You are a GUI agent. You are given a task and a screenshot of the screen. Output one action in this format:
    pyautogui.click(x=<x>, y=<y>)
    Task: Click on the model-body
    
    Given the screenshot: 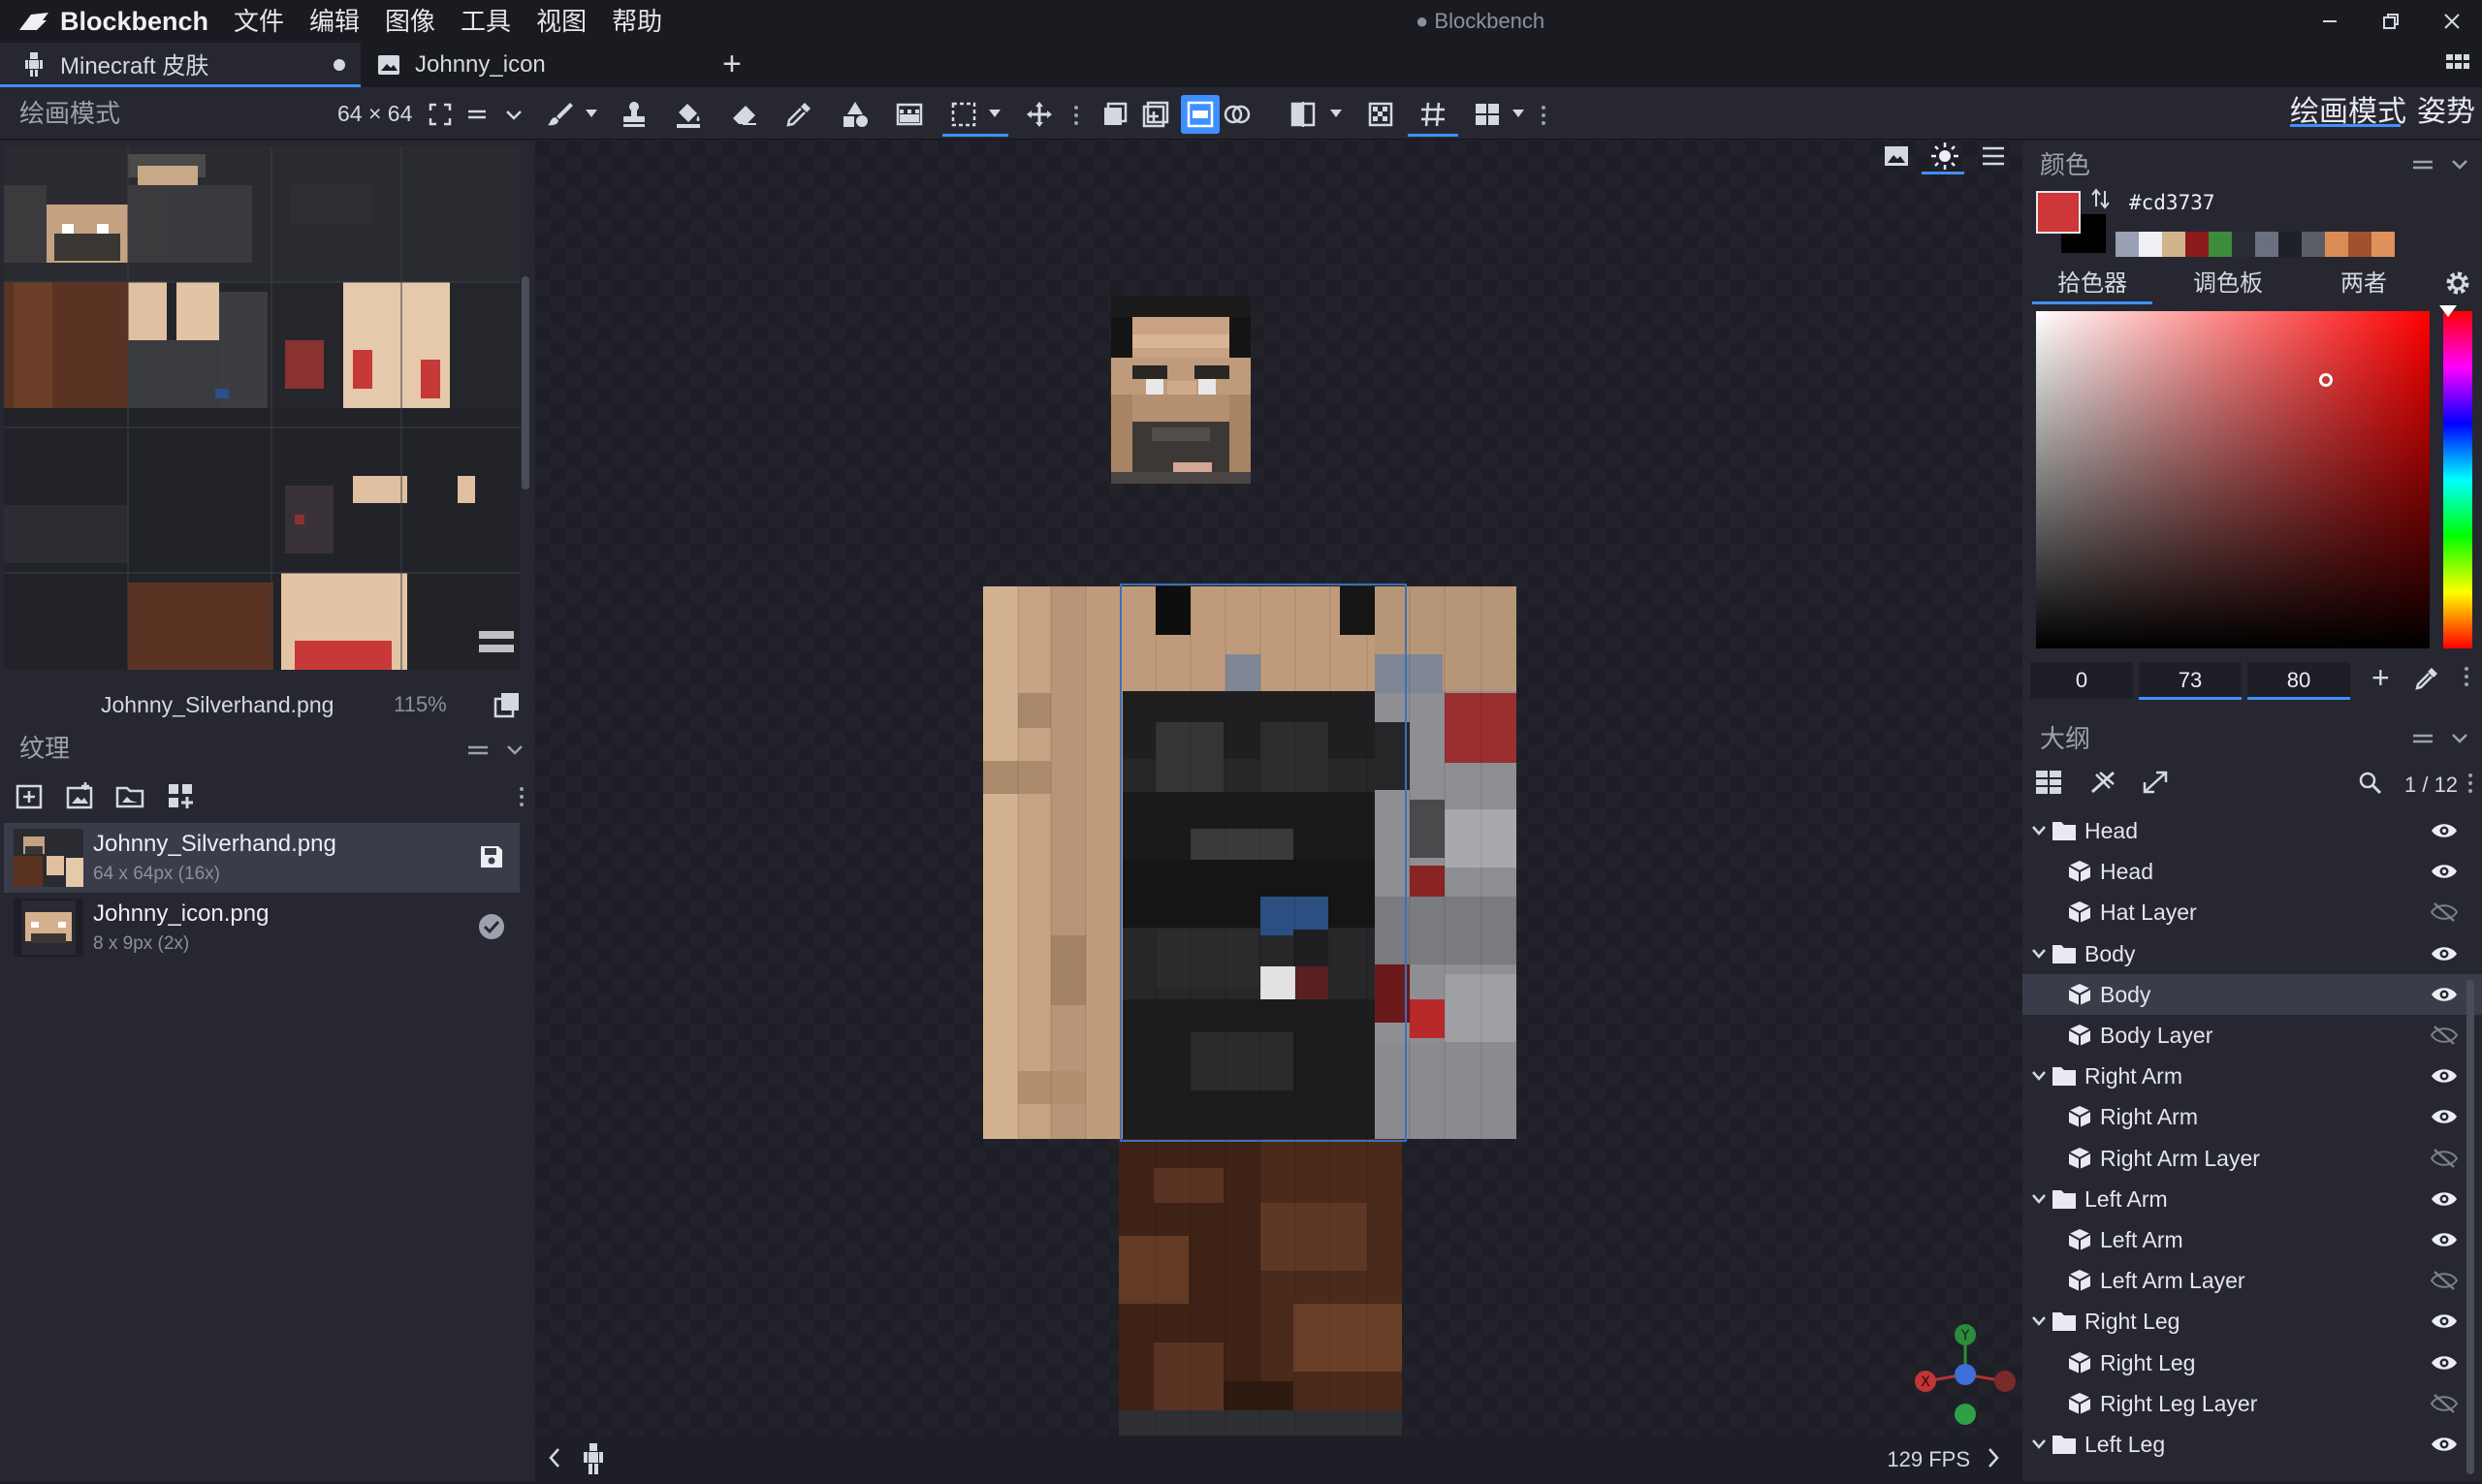 What is the action you would take?
    pyautogui.click(x=1263, y=862)
    